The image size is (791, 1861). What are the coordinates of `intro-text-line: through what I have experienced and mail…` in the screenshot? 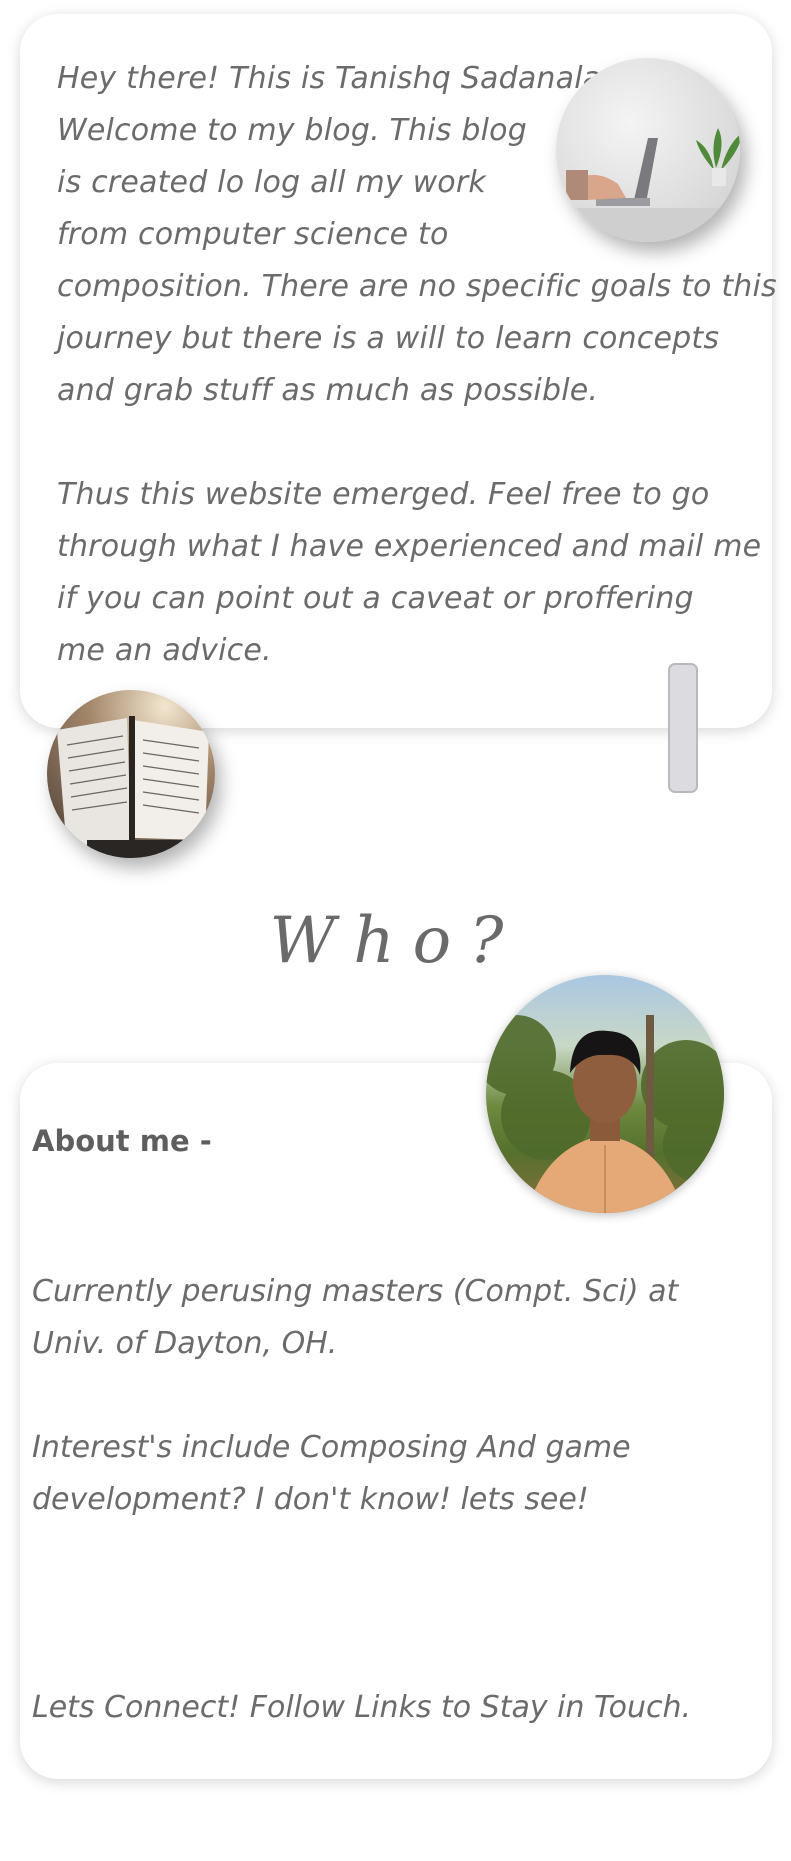 It's located at (409, 546).